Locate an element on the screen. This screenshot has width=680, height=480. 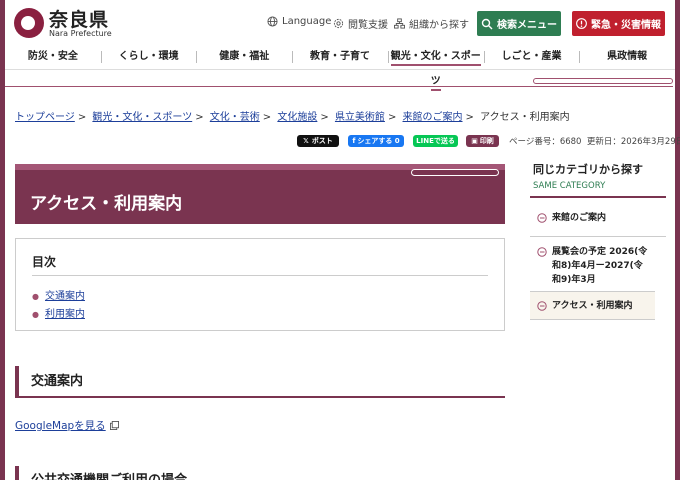
sidebar-item-visit-guide: 来館のご案内 is located at coordinates (598, 218).